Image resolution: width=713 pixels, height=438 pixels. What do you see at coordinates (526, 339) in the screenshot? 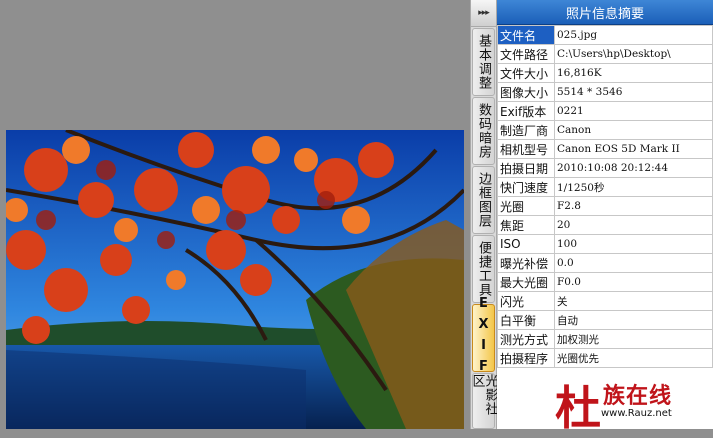
I see `exif-key: 测光方式` at bounding box center [526, 339].